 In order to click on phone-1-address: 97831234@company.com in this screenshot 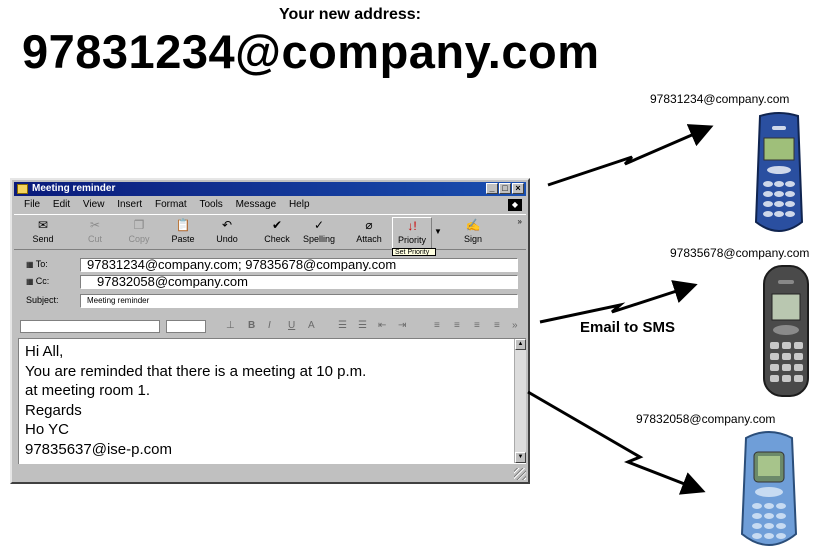, I will do `click(720, 99)`.